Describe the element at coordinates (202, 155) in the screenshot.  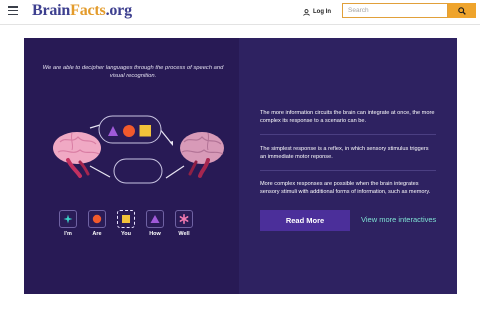
I see `brain-right-illustration` at that location.